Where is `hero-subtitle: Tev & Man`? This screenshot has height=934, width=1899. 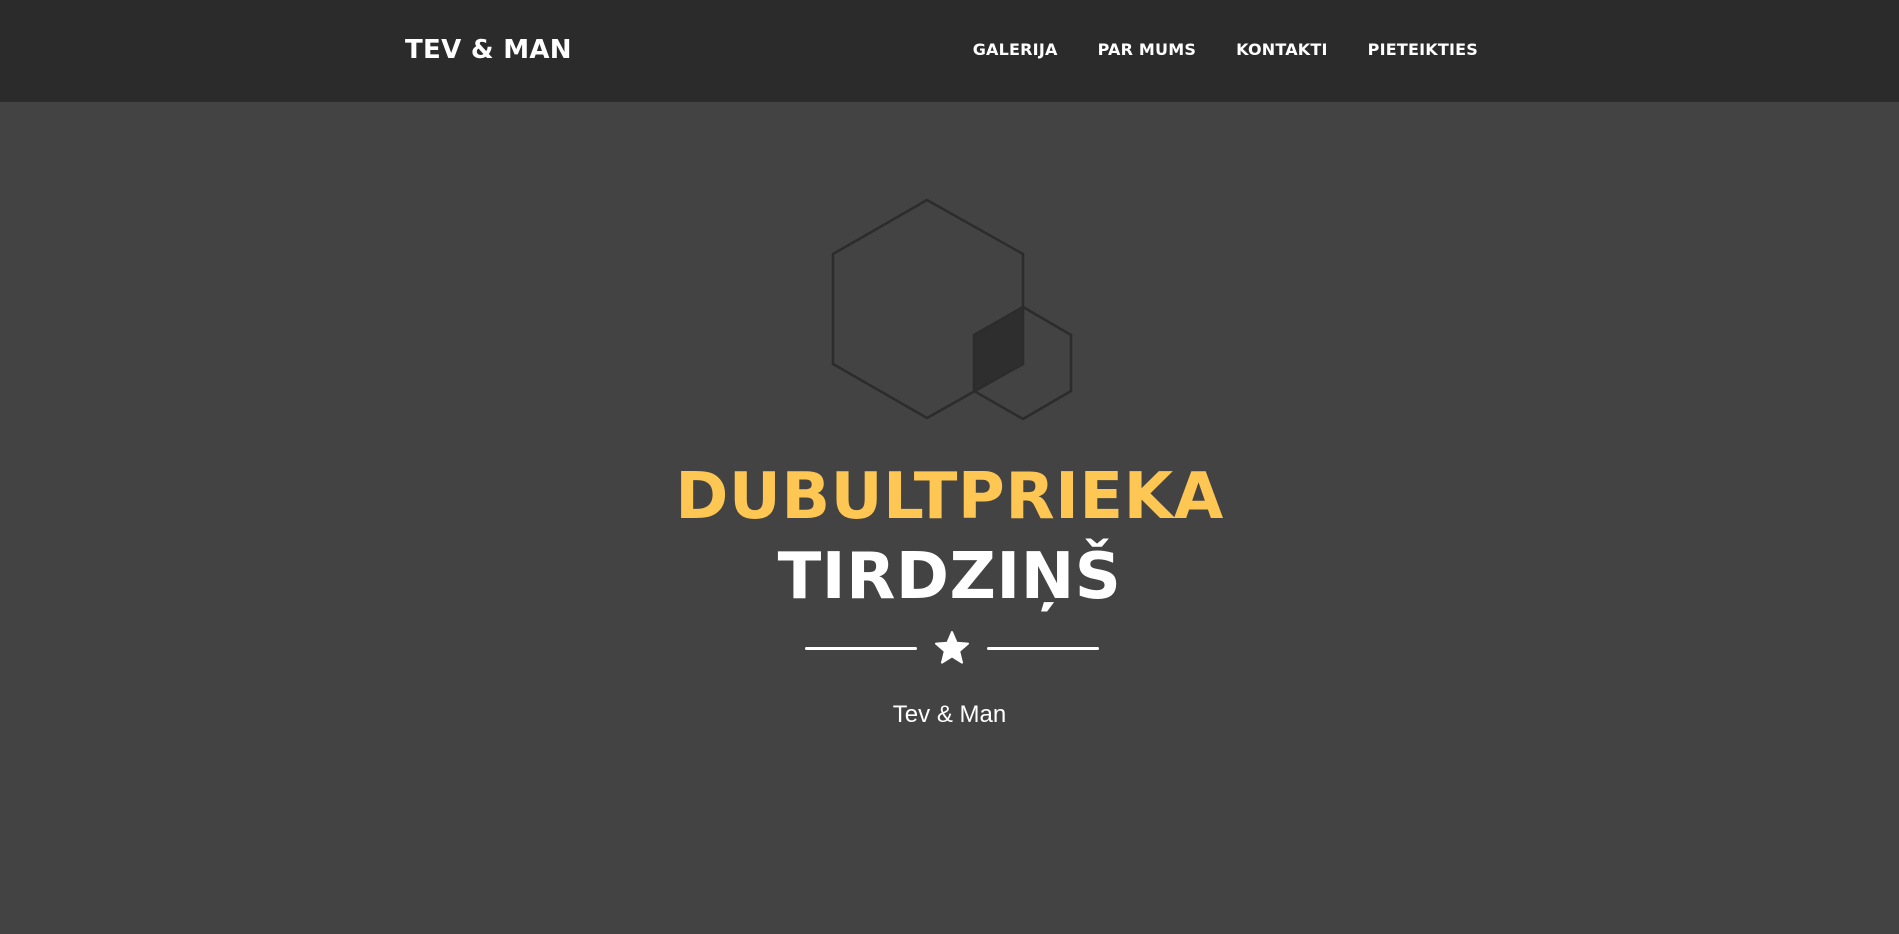
hero-subtitle: Tev & Man is located at coordinates (949, 714).